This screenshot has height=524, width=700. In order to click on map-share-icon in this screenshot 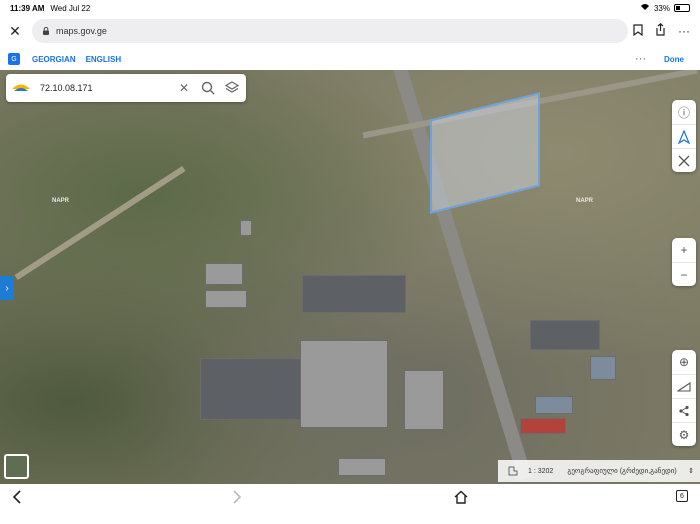, I will do `click(684, 410)`.